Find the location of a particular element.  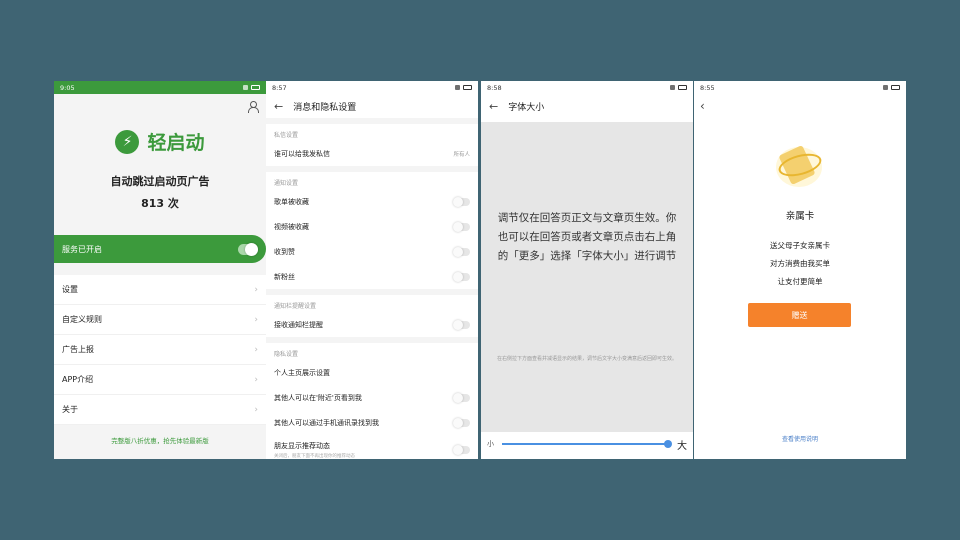

status-time: 8:58 is located at coordinates (494, 87).